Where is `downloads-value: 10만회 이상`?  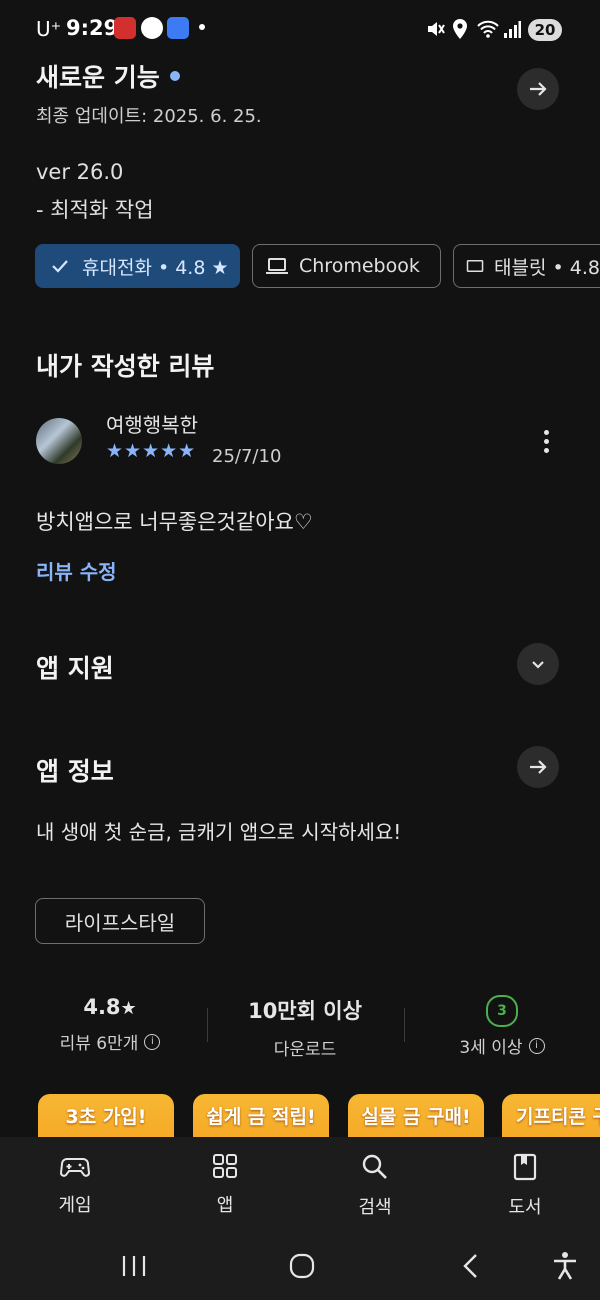 downloads-value: 10만회 이상 is located at coordinates (305, 1011).